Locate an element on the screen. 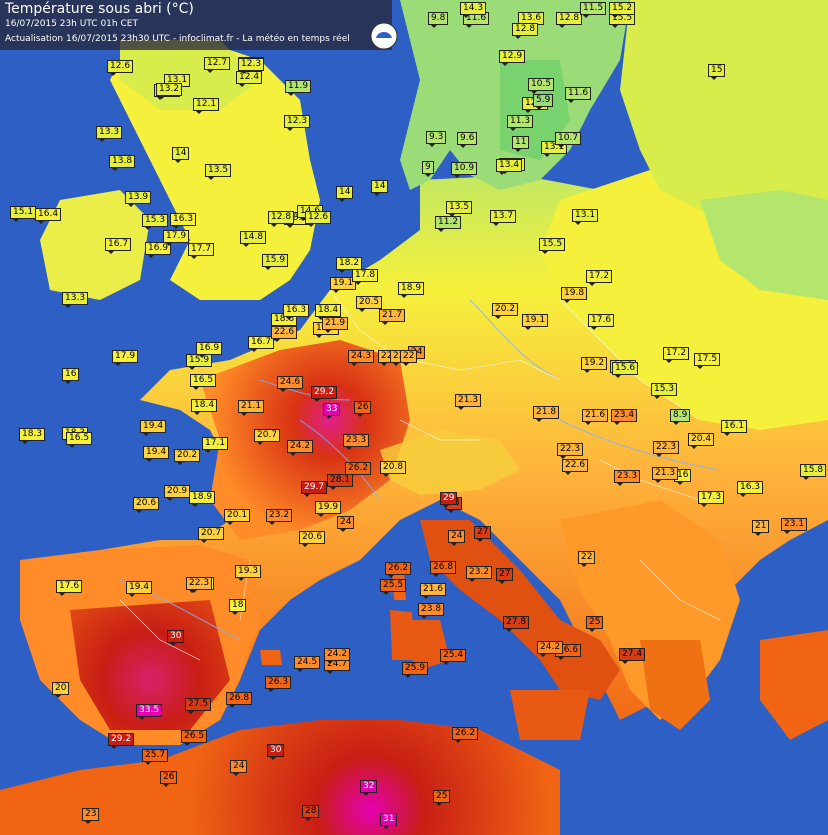  station-temperature-label: 12.9 is located at coordinates (512, 58).